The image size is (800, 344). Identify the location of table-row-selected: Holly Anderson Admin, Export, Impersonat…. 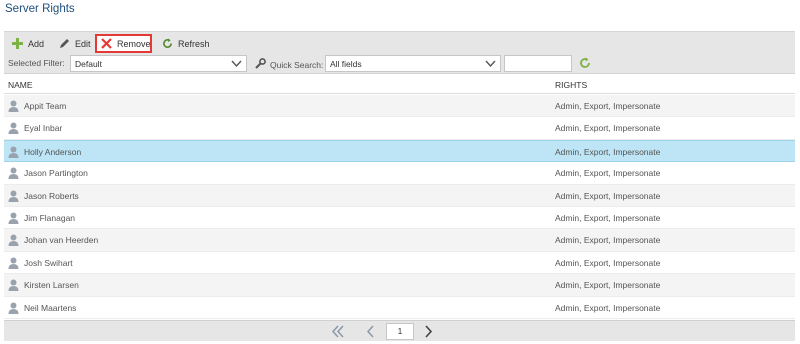
(399, 151).